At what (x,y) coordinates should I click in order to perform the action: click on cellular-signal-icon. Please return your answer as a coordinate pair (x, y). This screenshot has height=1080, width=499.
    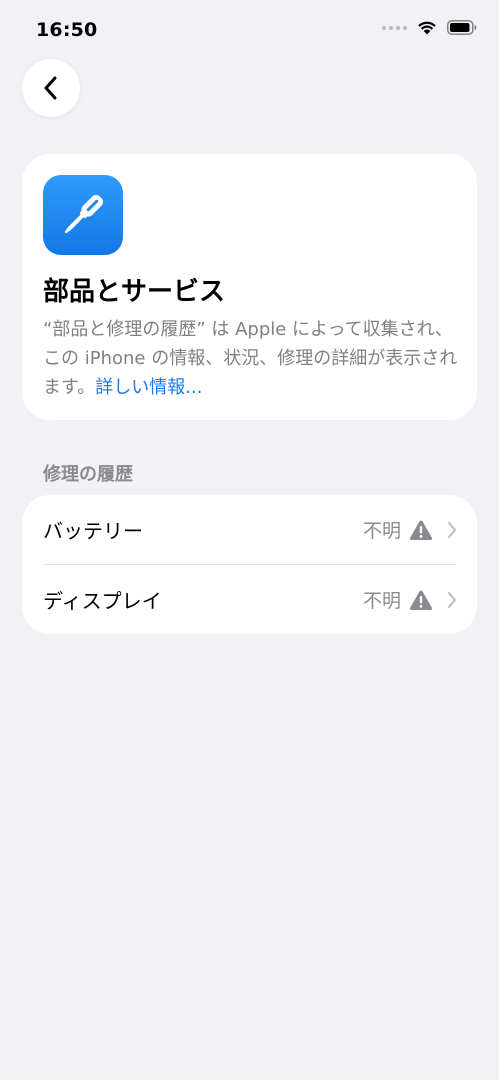
    Looking at the image, I should click on (394, 27).